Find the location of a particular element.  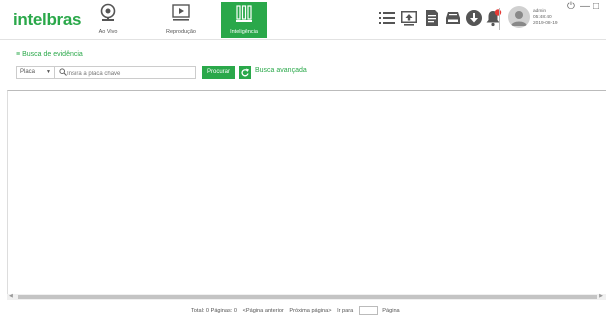

search-icon is located at coordinates (63, 72).